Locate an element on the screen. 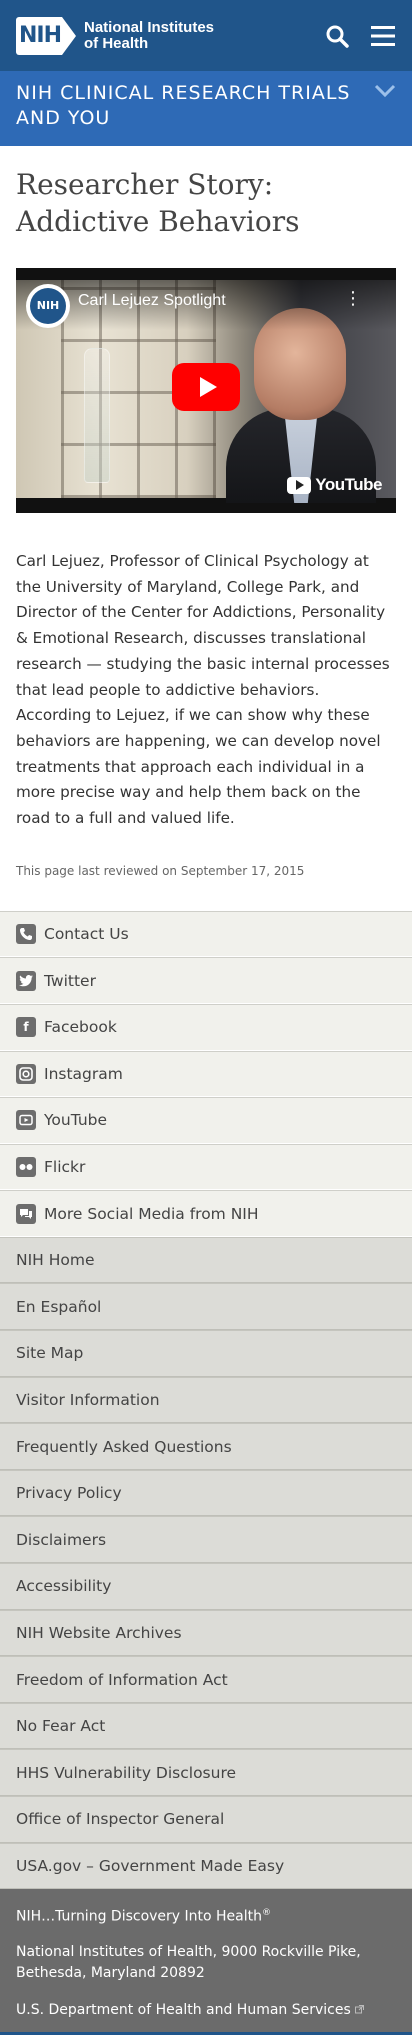 The height and width of the screenshot is (2035, 412). tagline-text: NIH…Turning Discovery Into Health is located at coordinates (139, 1916).